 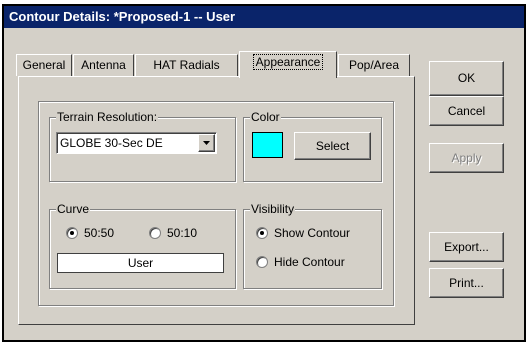 I want to click on visibility-legend: Visibility, so click(x=273, y=209).